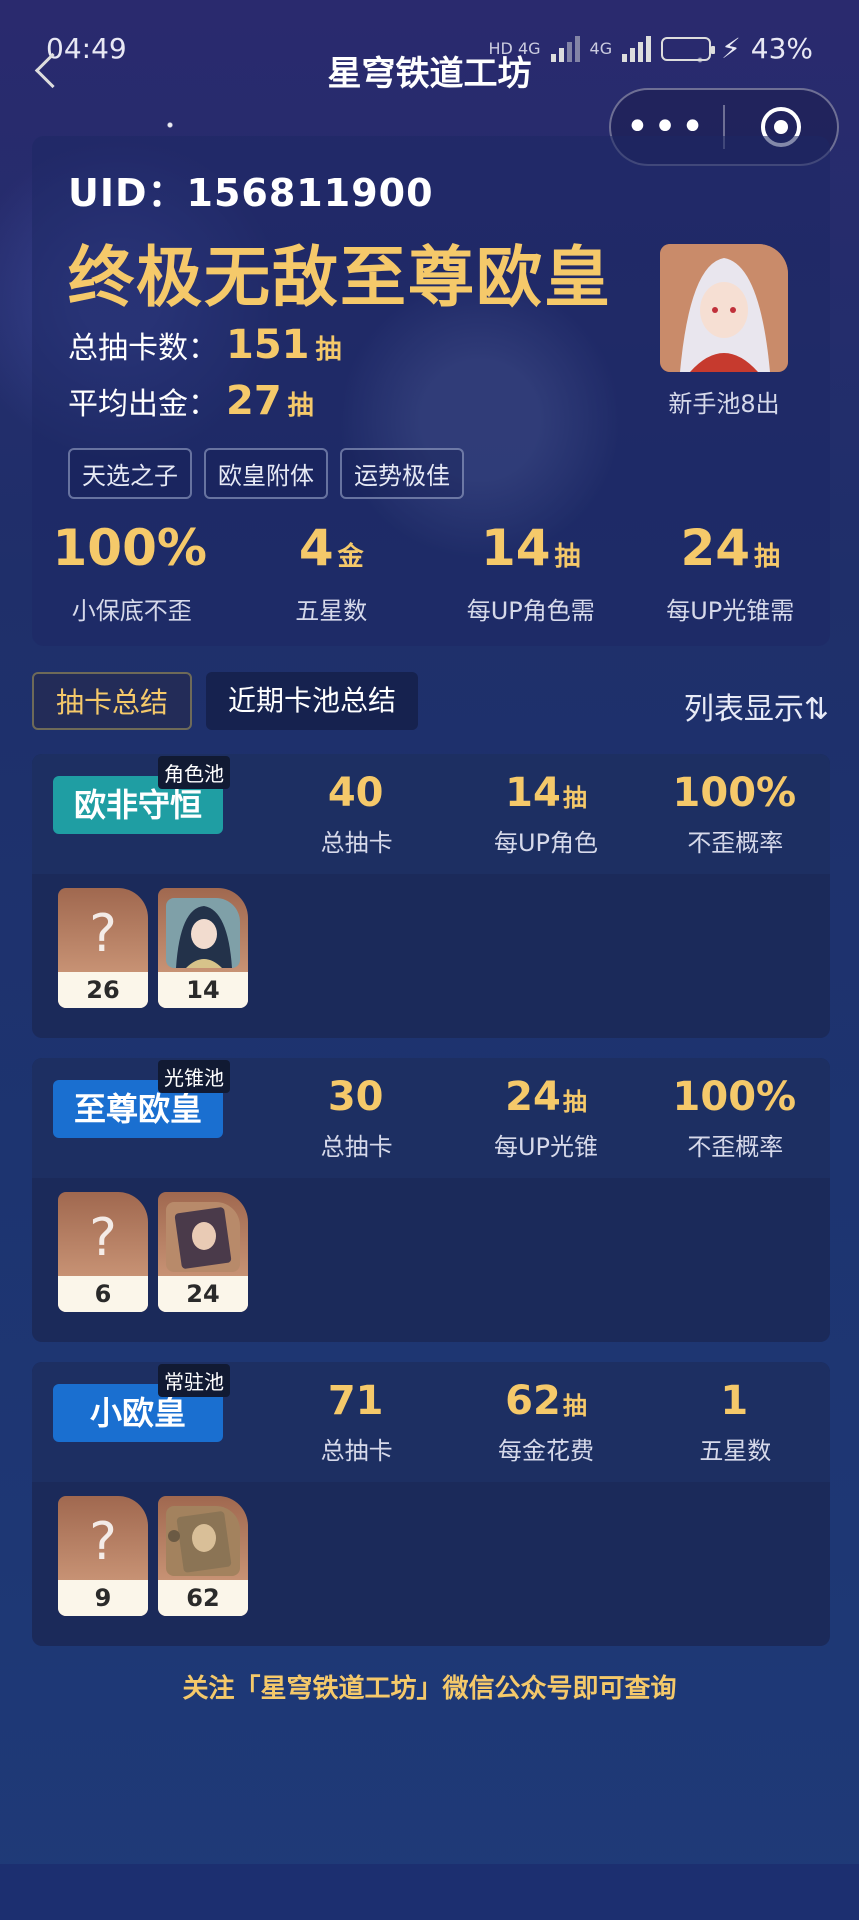 This screenshot has height=1920, width=859. Describe the element at coordinates (316, 548) in the screenshot. I see `stat-value: 4` at that location.